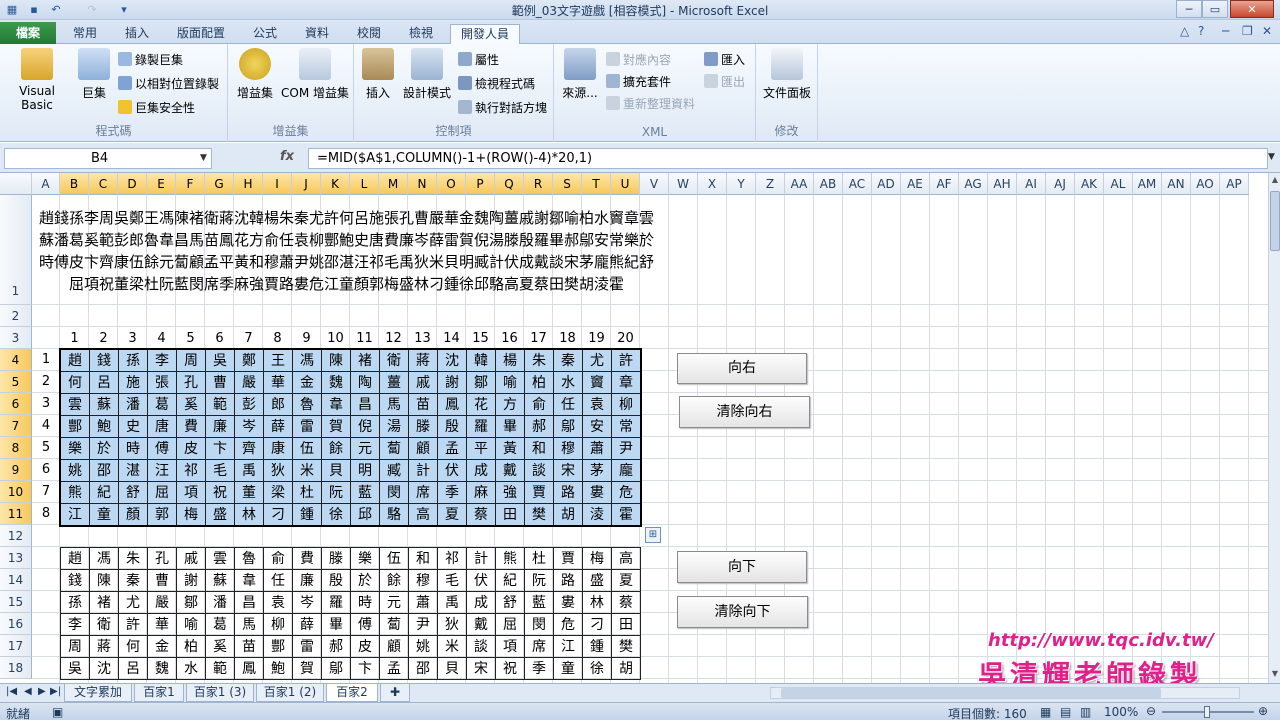 The image size is (1280, 722). I want to click on sheet-tab-active: 百家2, so click(352, 693).